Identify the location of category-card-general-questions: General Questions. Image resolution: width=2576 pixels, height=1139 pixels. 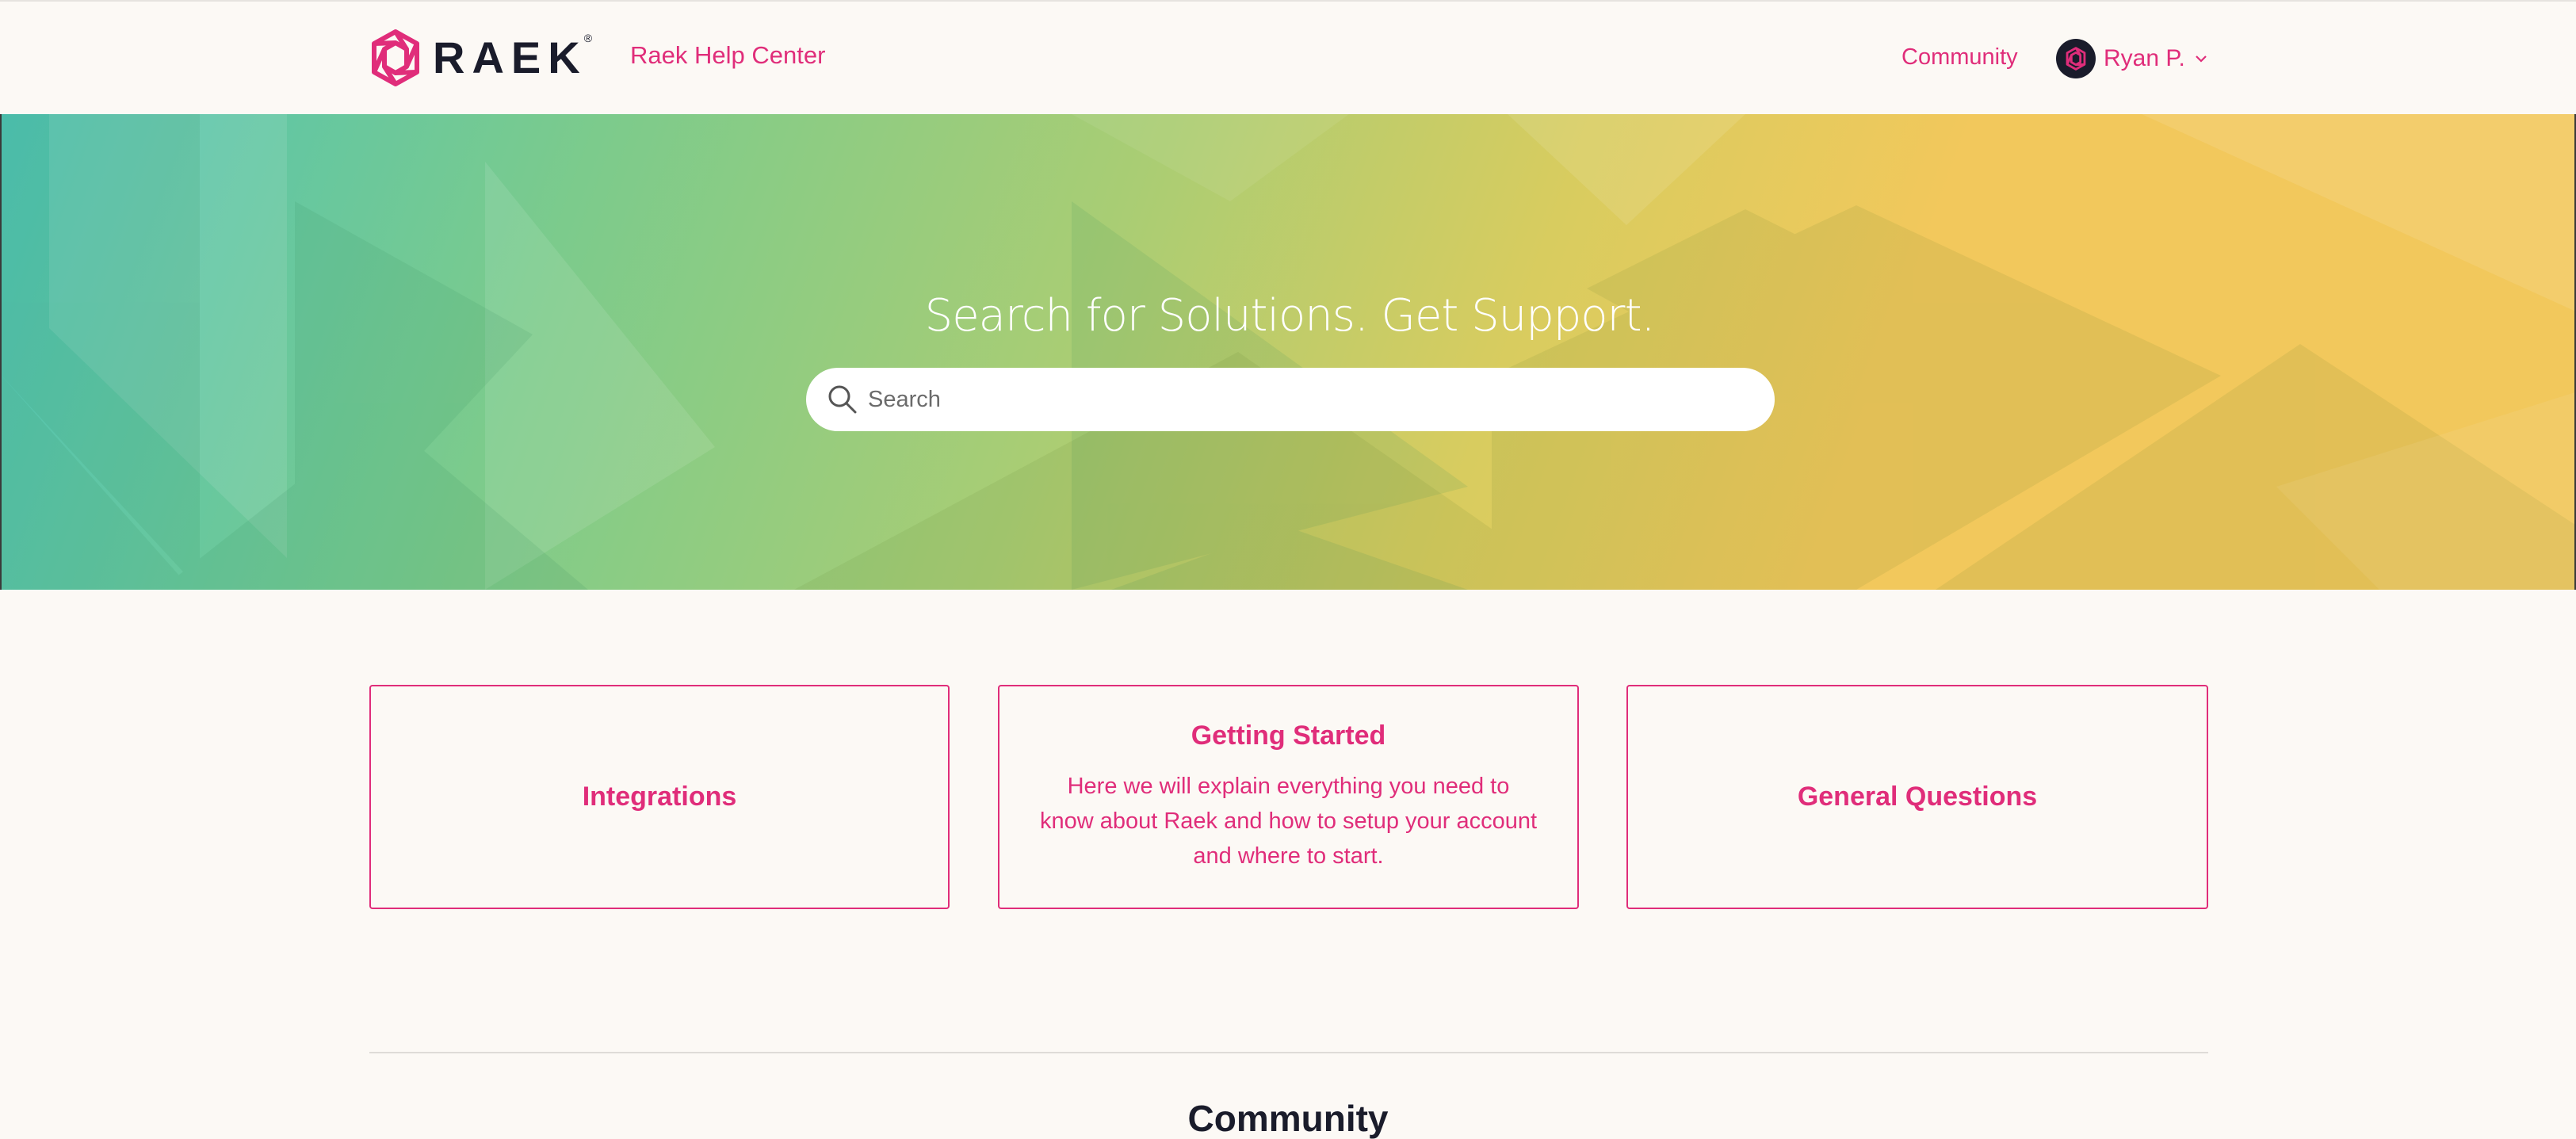
(1917, 797).